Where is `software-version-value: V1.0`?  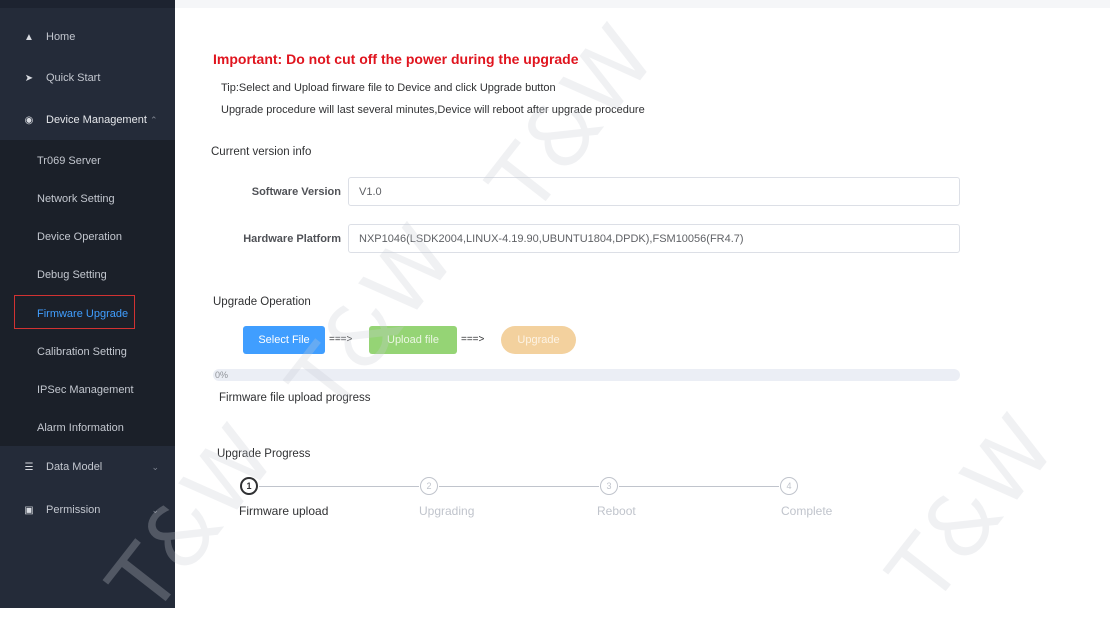
software-version-value: V1.0 is located at coordinates (370, 191).